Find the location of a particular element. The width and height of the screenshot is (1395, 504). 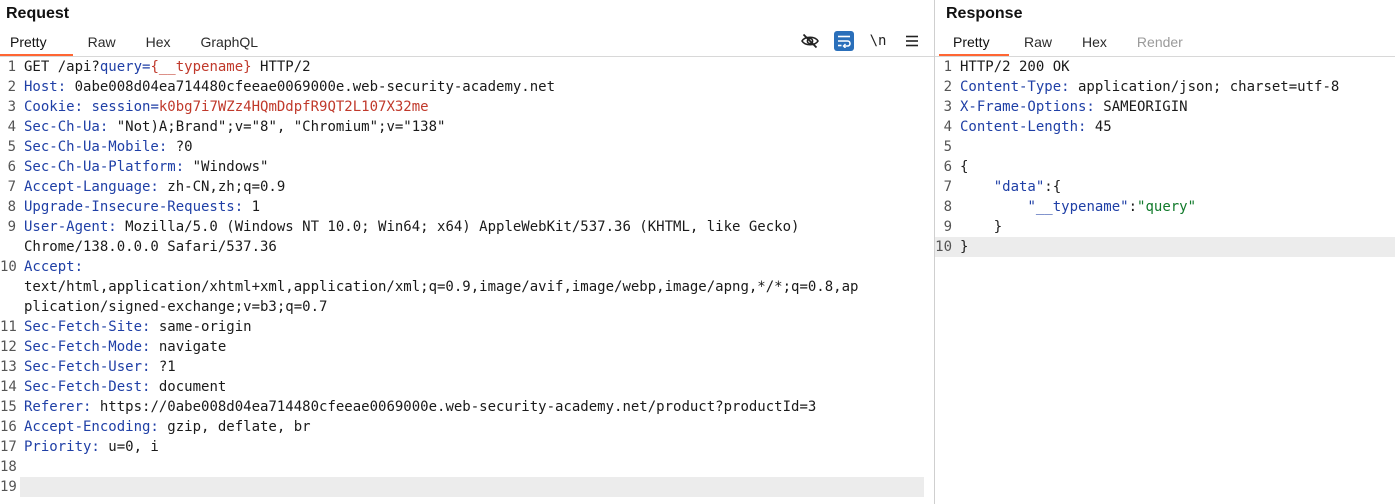

request-line: 18 is located at coordinates (467, 467).